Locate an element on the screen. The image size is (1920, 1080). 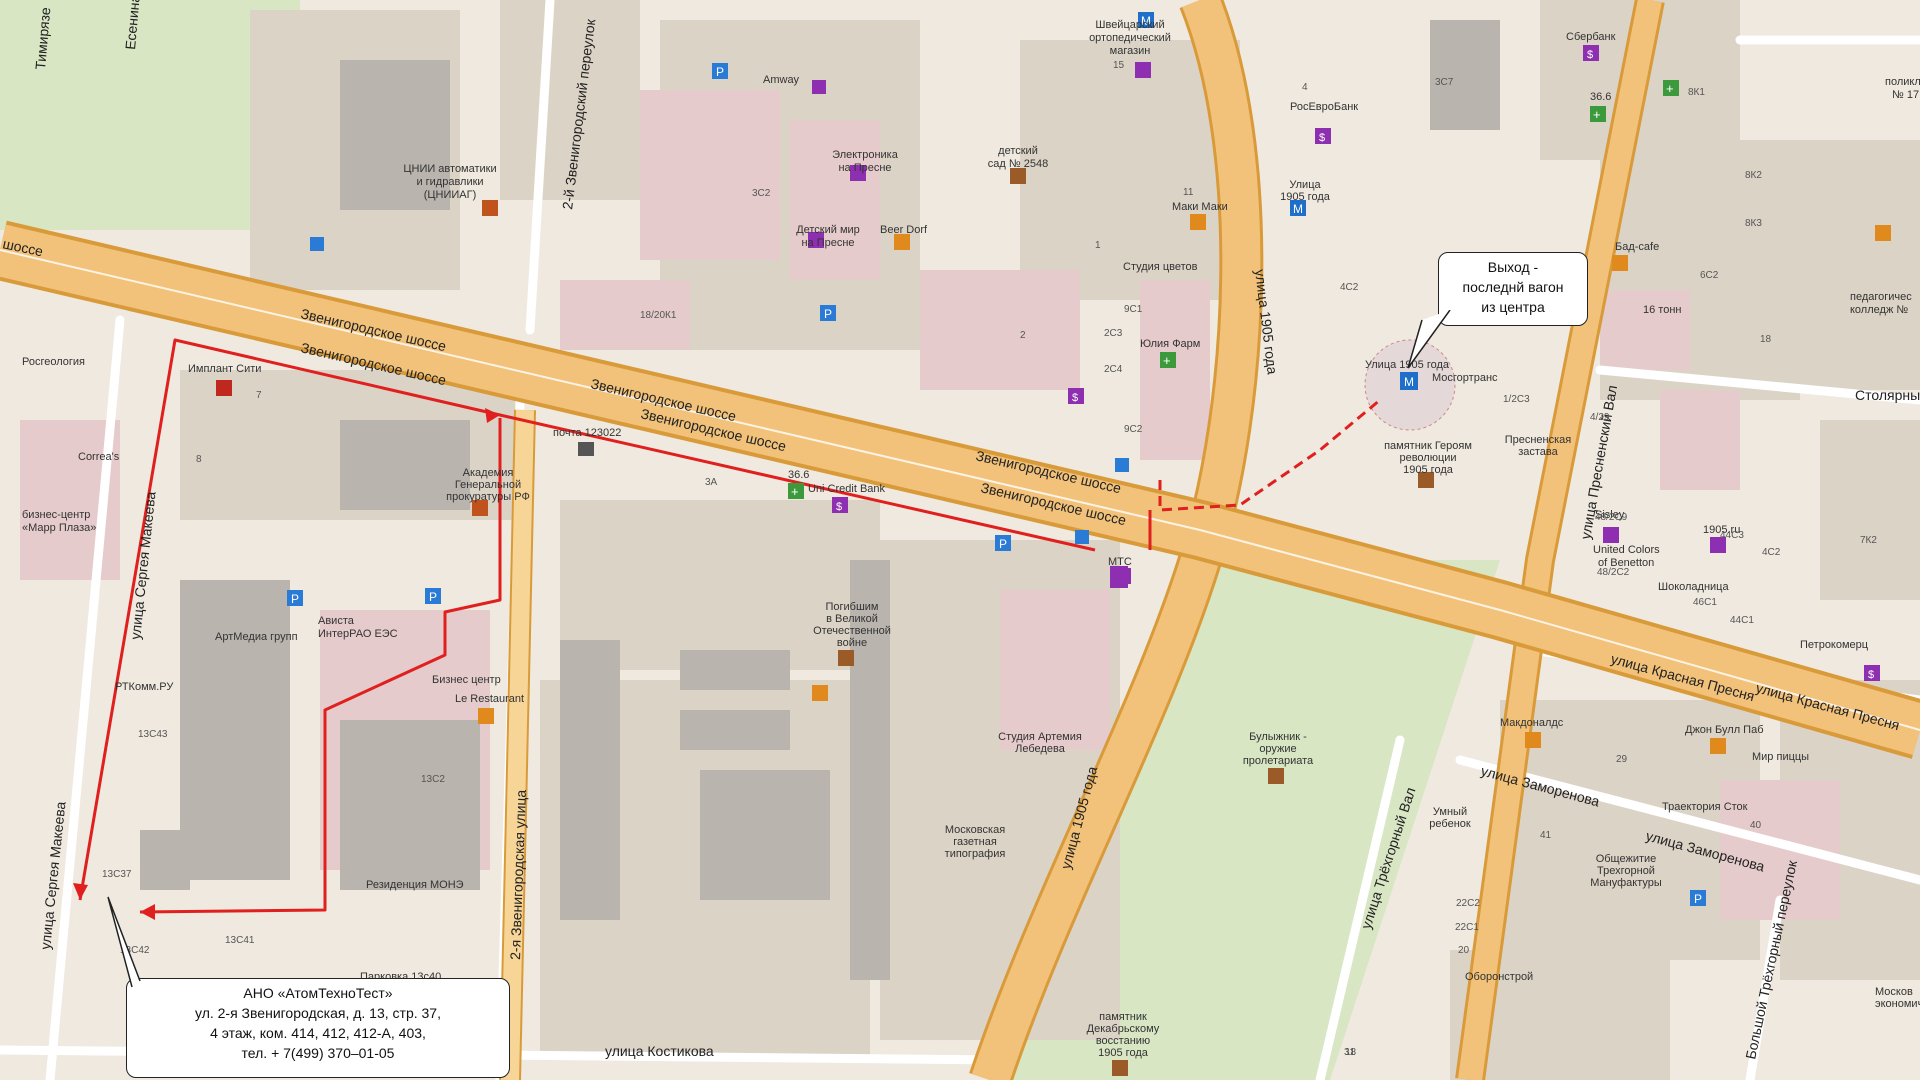
place-label: Юлия Фарм is located at coordinates (1170, 344).